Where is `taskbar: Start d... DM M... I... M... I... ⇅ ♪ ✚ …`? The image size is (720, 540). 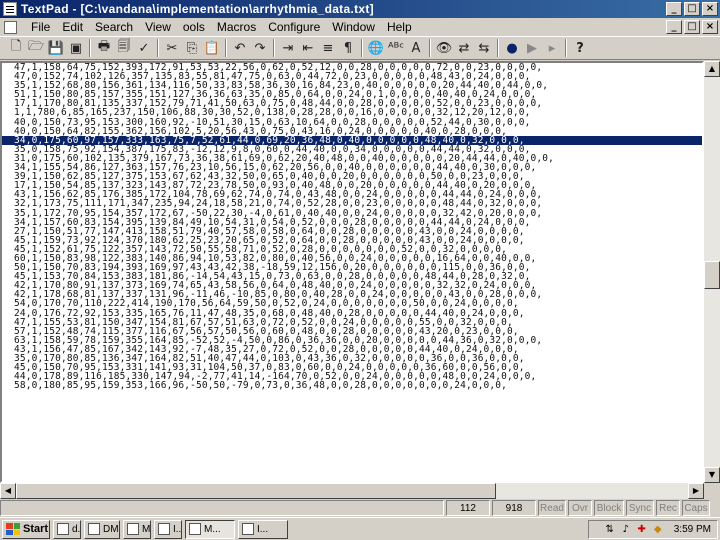
taskbar: Start d... DM M... I... M... I... ⇅ ♪ ✚ … is located at coordinates (360, 528).